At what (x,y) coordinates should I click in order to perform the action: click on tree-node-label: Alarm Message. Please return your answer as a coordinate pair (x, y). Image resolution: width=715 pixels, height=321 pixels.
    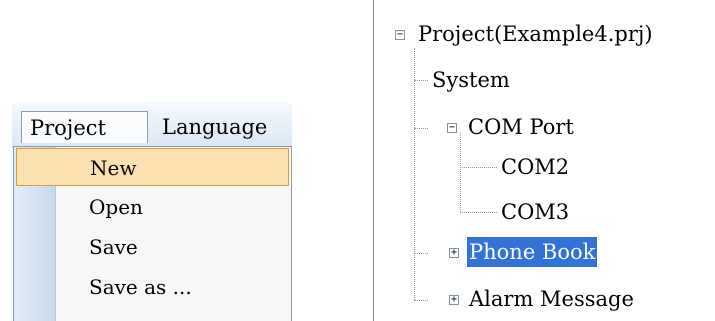
    Looking at the image, I should click on (551, 299).